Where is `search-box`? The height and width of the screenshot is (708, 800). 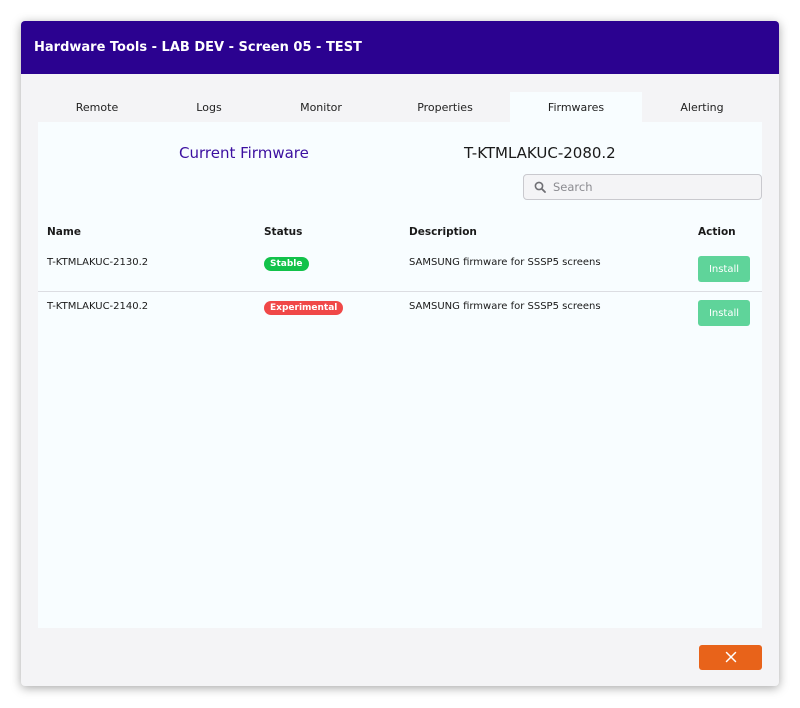 search-box is located at coordinates (642, 187).